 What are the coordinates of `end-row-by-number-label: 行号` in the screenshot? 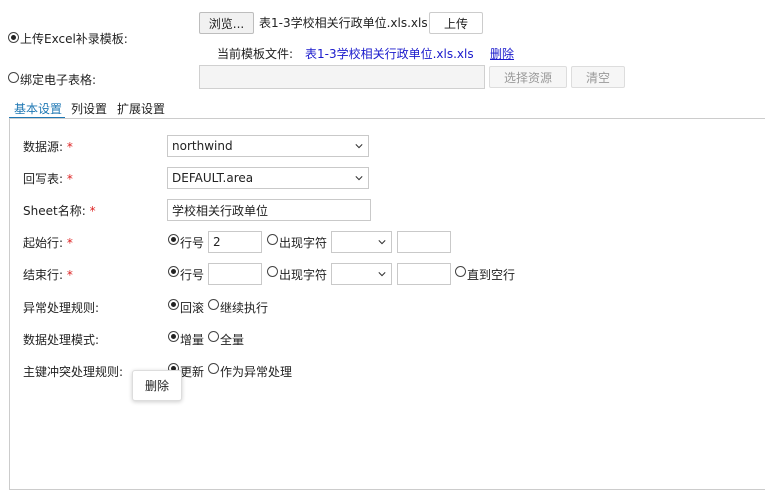 It's located at (192, 275).